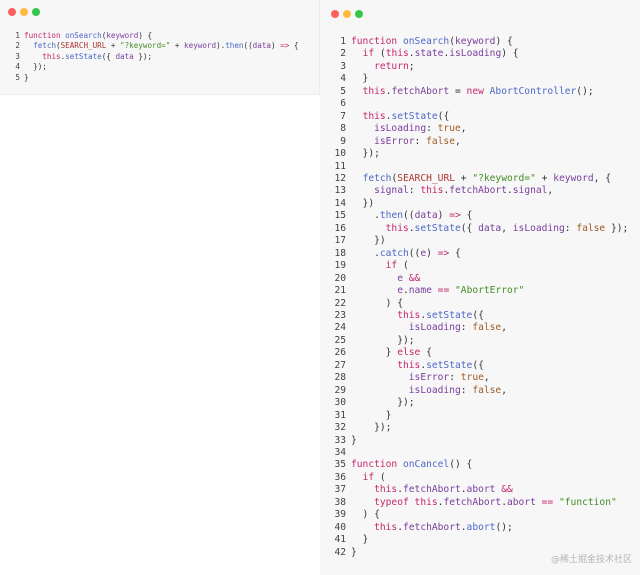 The width and height of the screenshot is (640, 575). I want to click on code-line: 31 }, so click(480, 416).